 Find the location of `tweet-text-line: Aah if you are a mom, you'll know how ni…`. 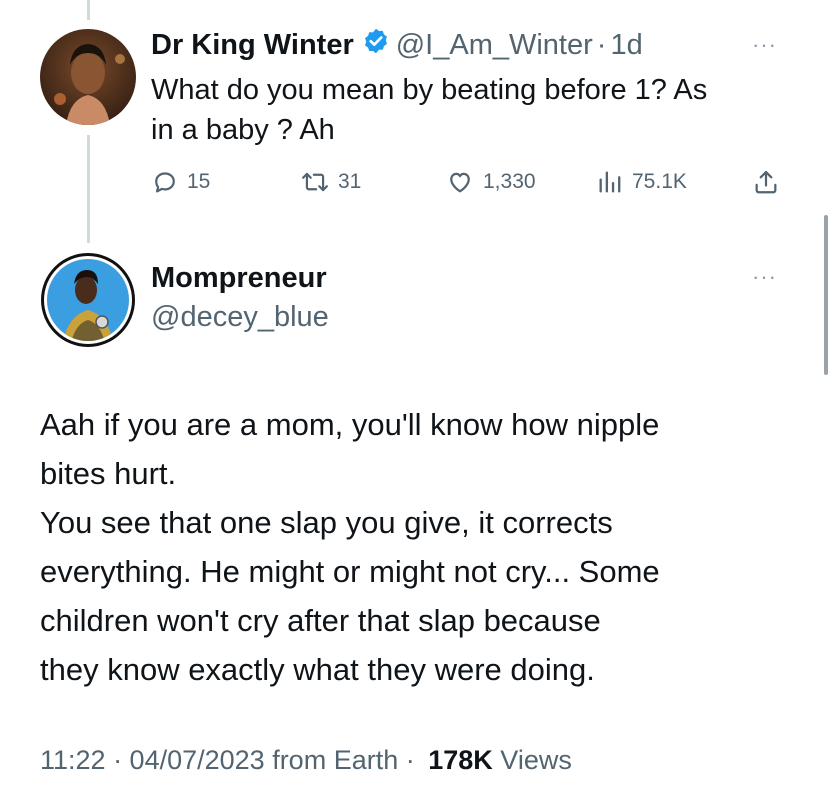

tweet-text-line: Aah if you are a mom, you'll know how ni… is located at coordinates (350, 424).